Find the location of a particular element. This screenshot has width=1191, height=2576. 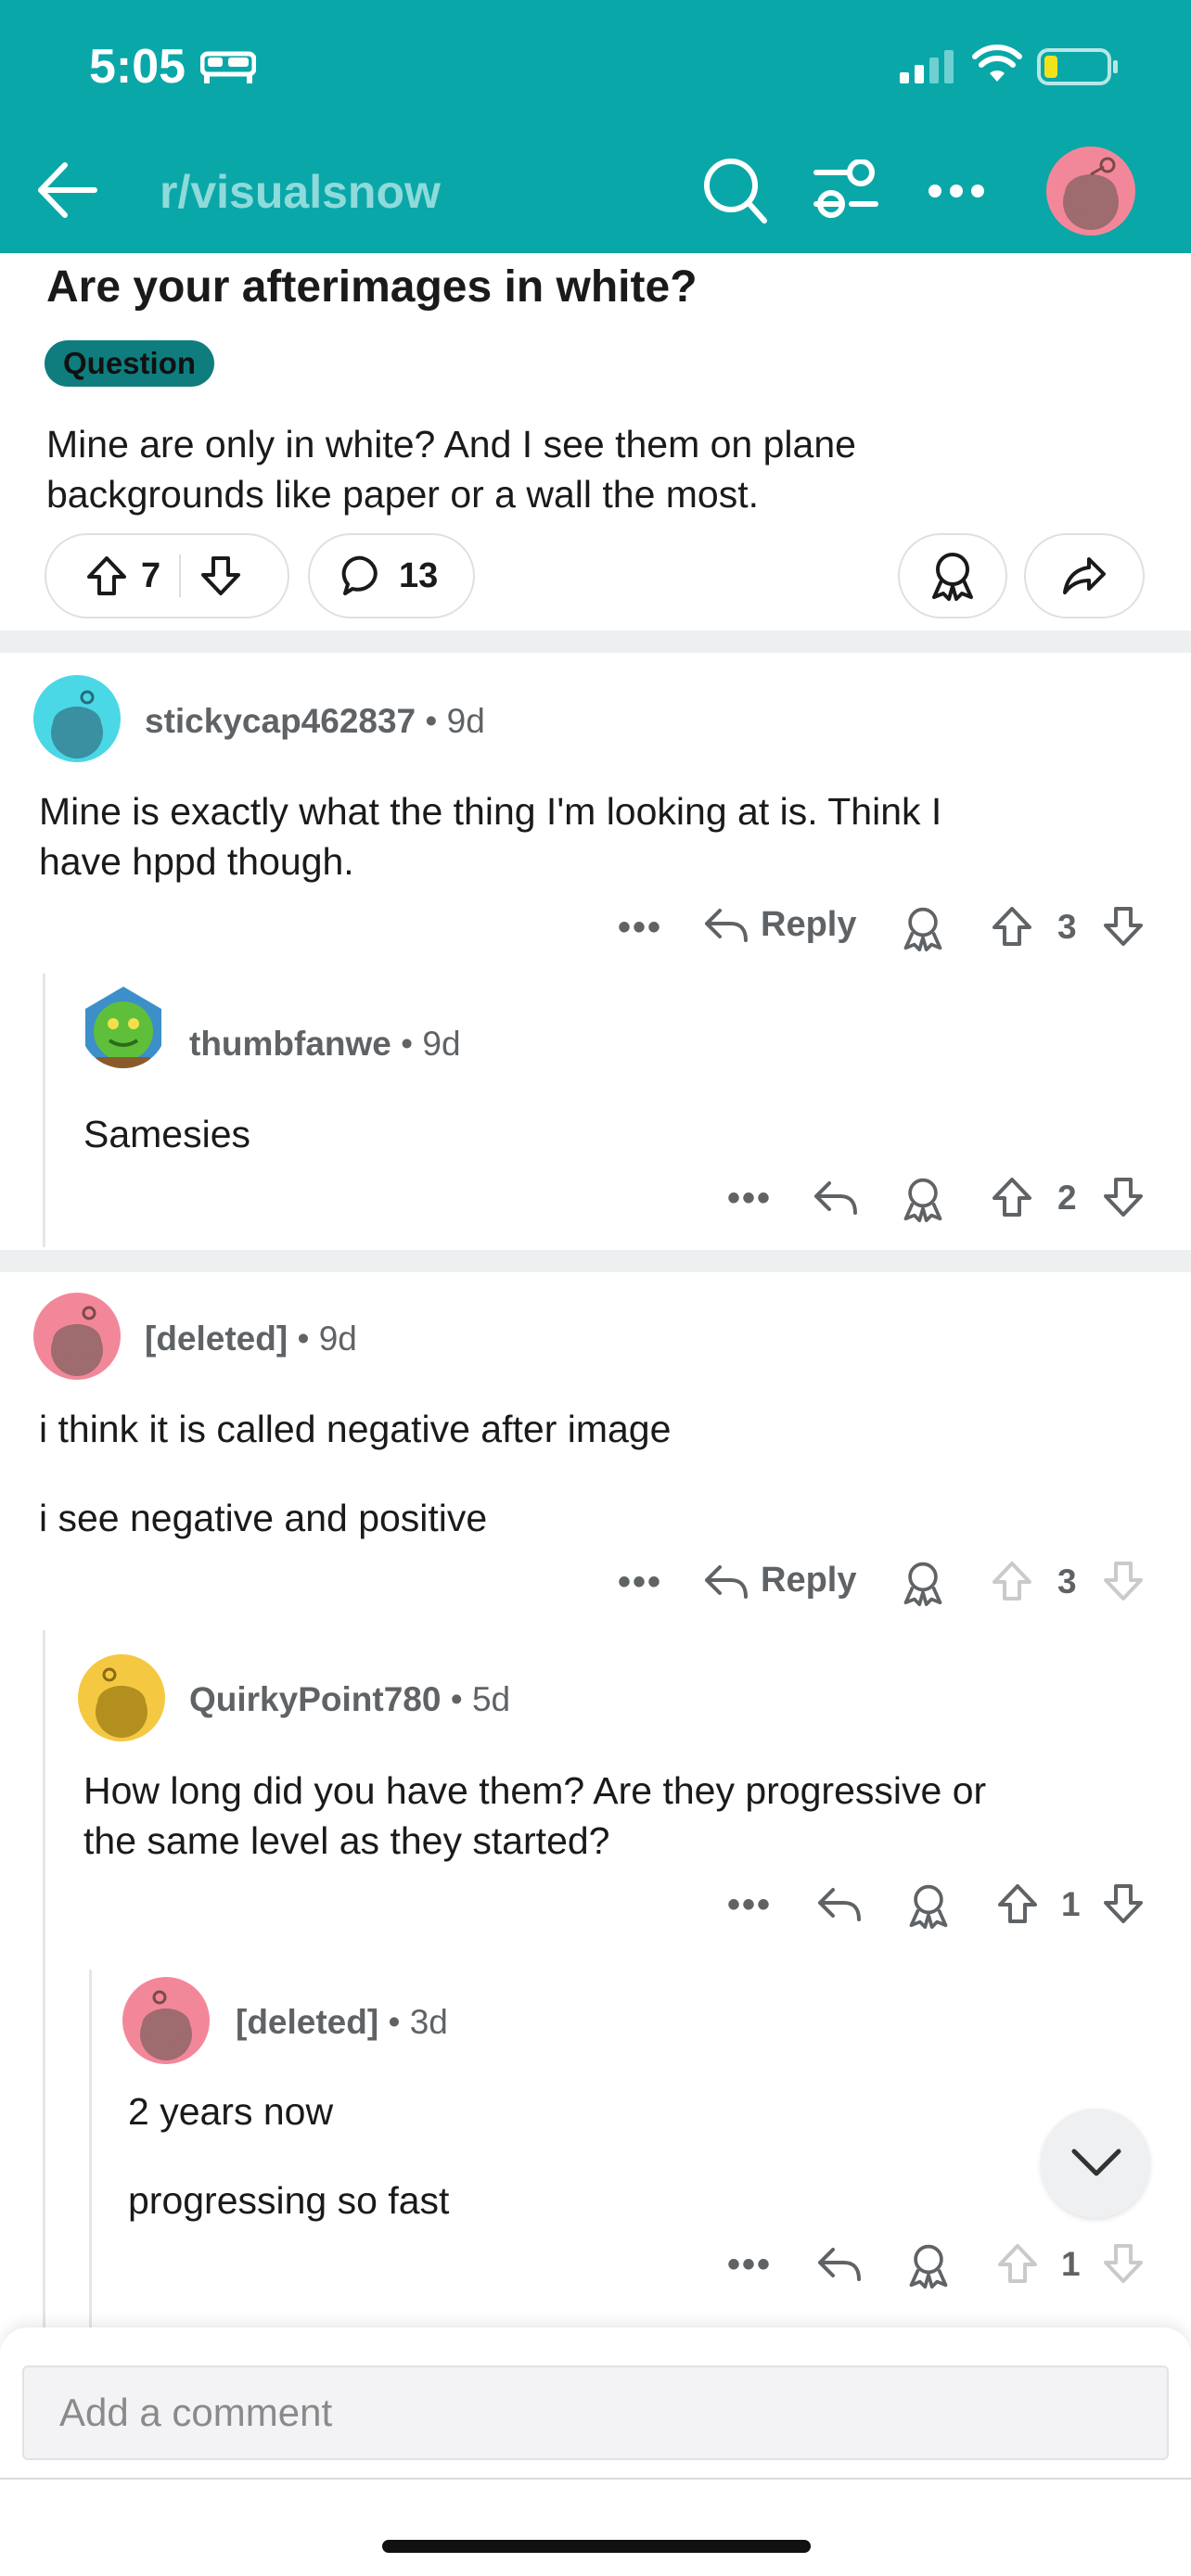

comment-text-line: progressing so fast is located at coordinates (289, 2200).